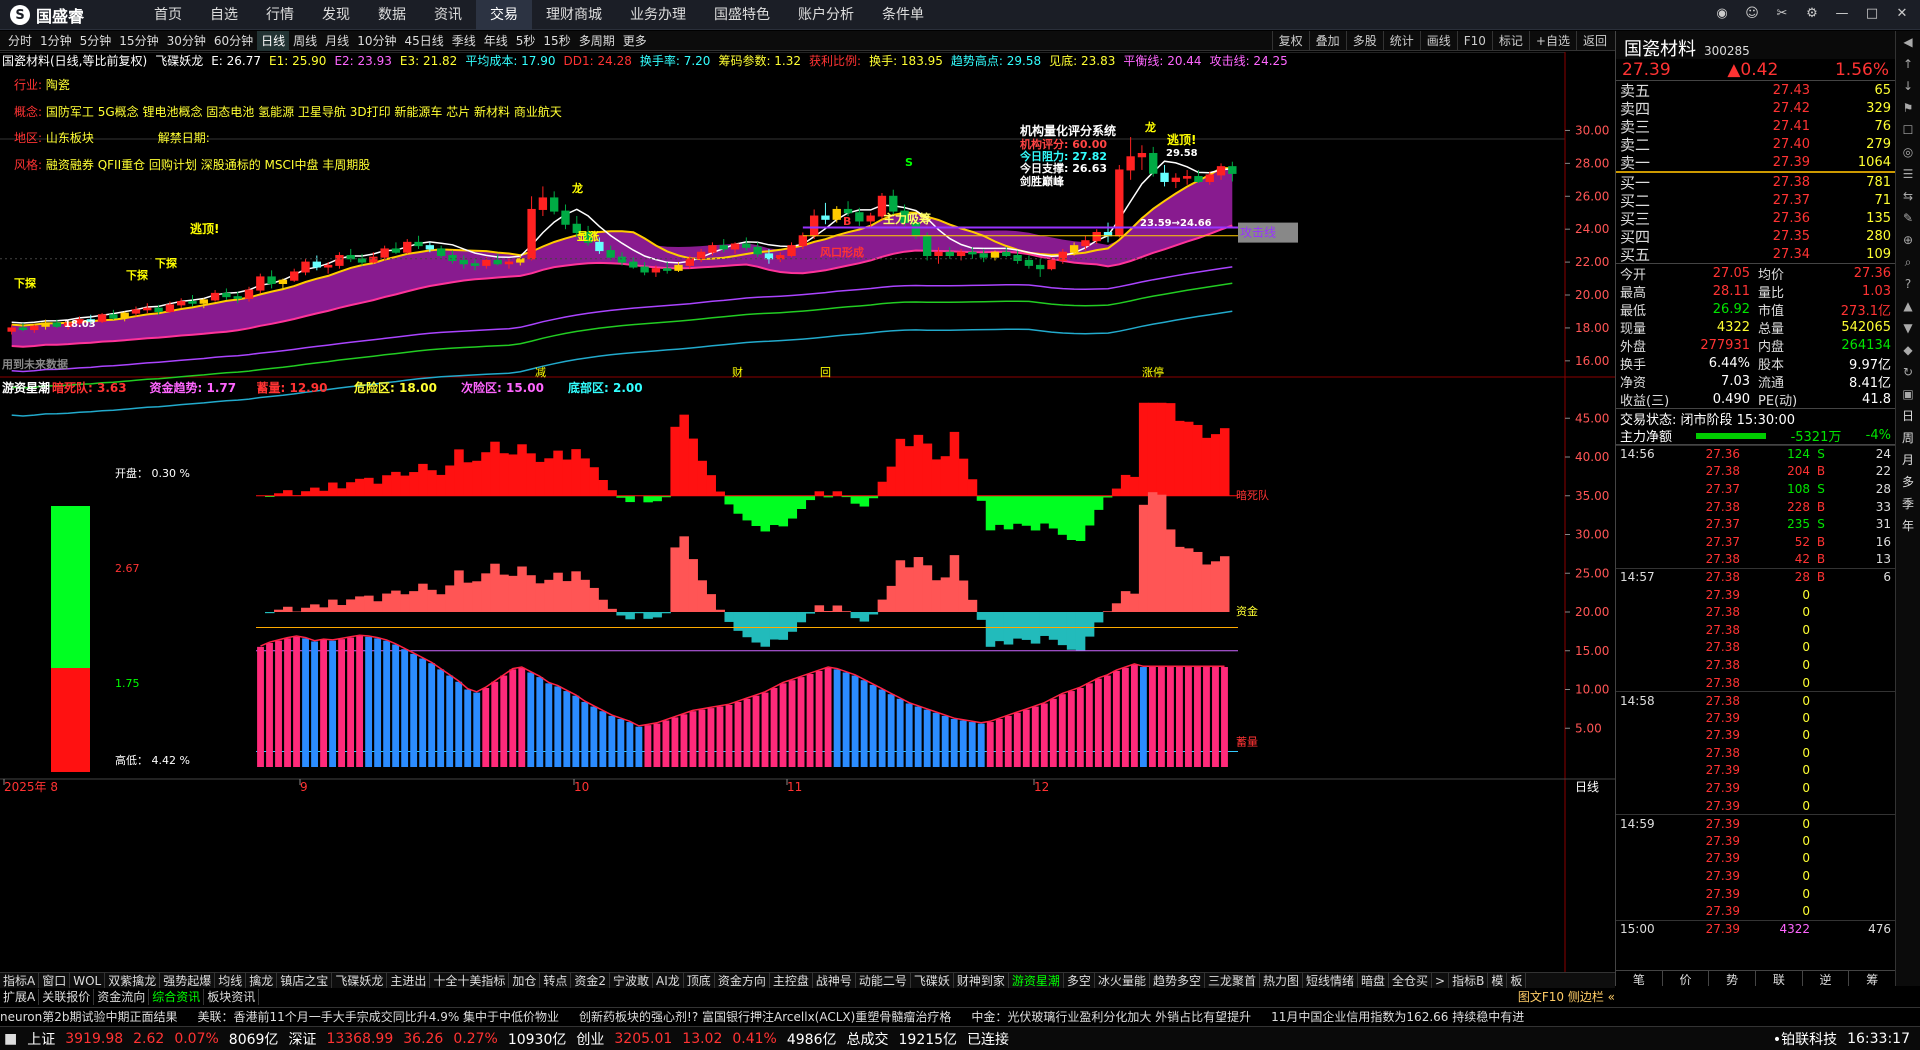  Describe the element at coordinates (138, 41) in the screenshot. I see `period-tab: 15分钟` at that location.